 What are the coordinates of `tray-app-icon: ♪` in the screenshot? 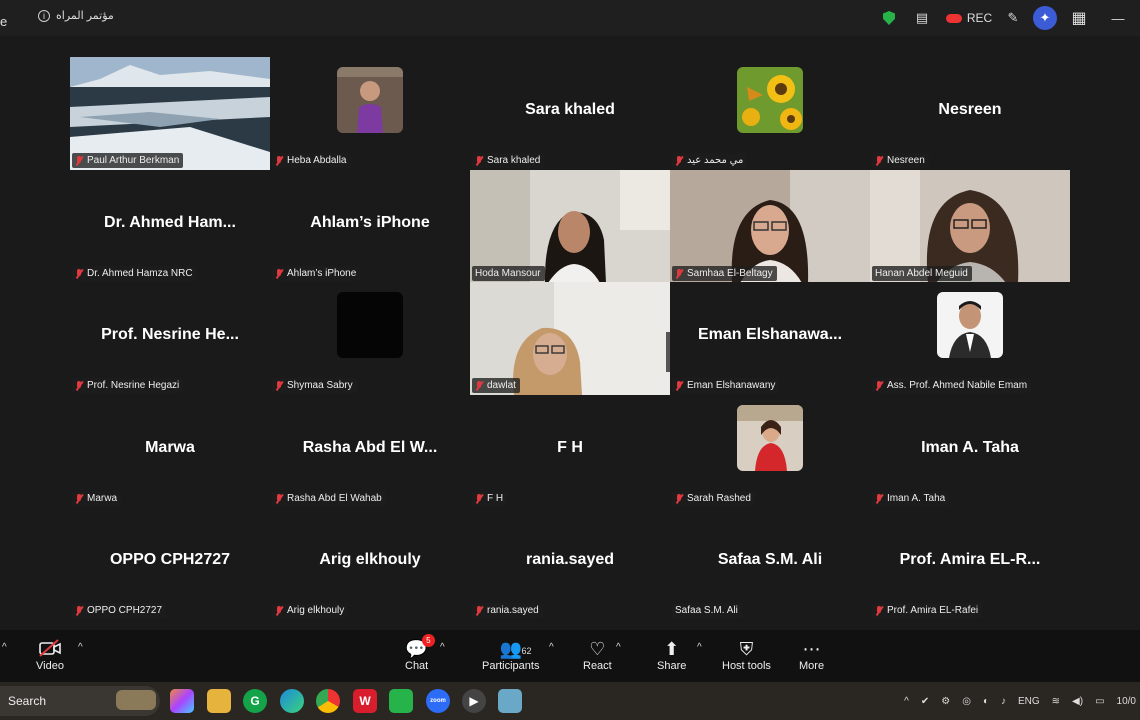 It's located at (1003, 701).